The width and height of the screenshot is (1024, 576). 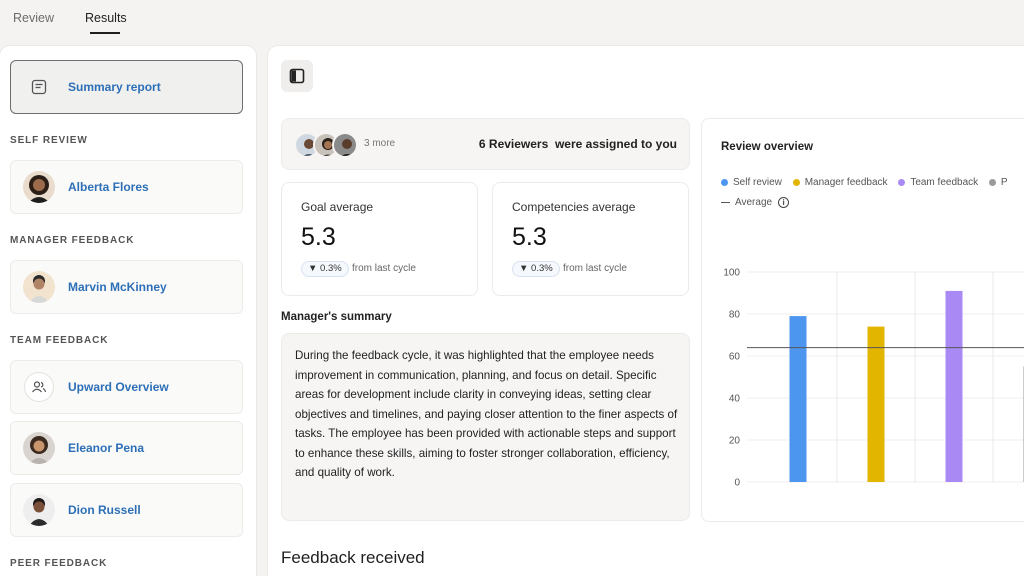 I want to click on sidebar-item-summary-report: Summary report, so click(x=126, y=87).